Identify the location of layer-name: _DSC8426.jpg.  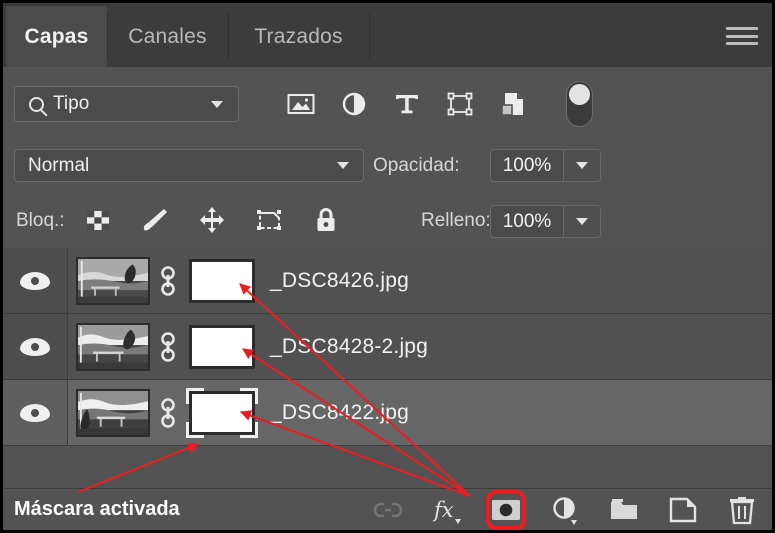
(339, 281).